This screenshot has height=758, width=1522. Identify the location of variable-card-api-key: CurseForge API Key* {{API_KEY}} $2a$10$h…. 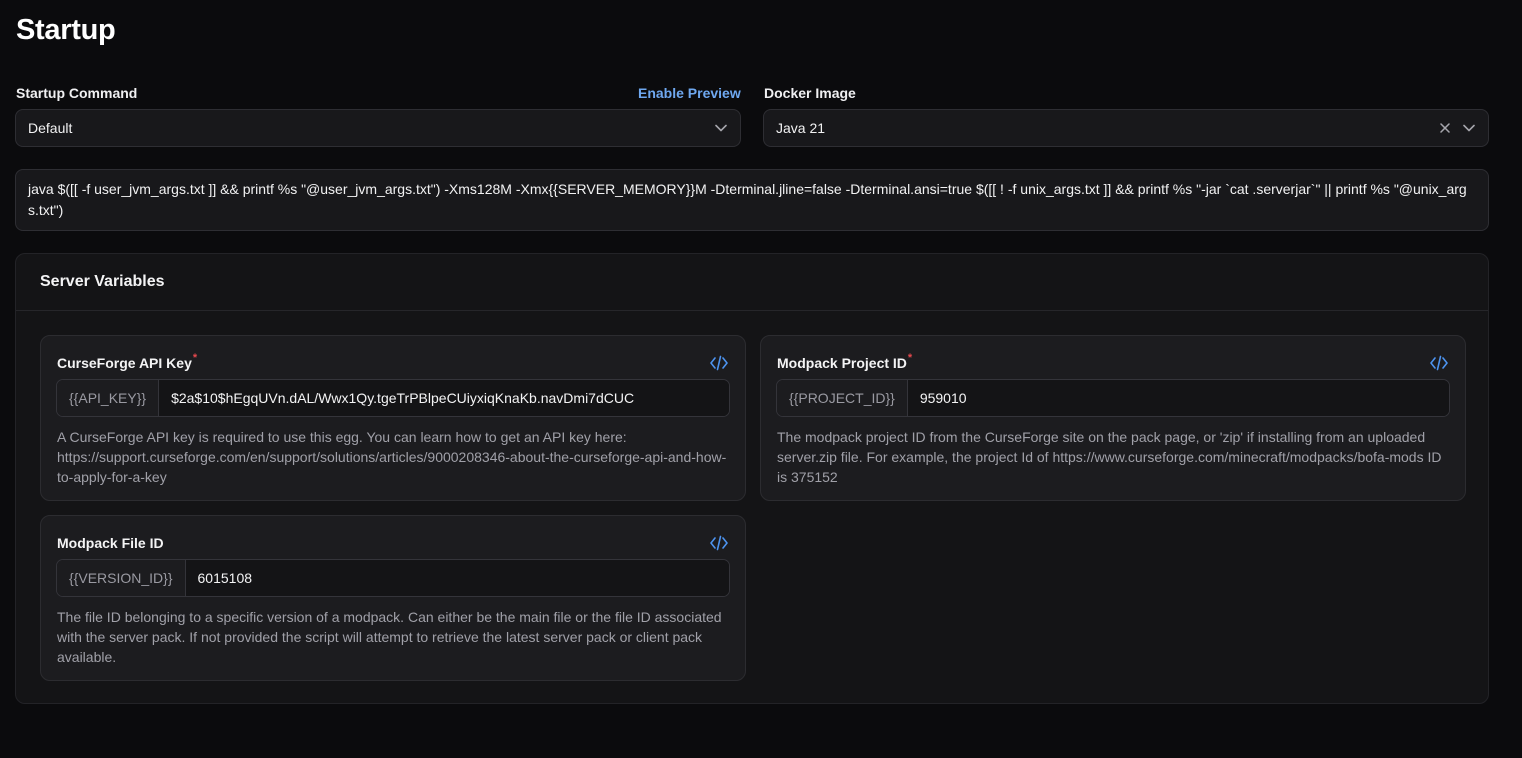
(393, 418).